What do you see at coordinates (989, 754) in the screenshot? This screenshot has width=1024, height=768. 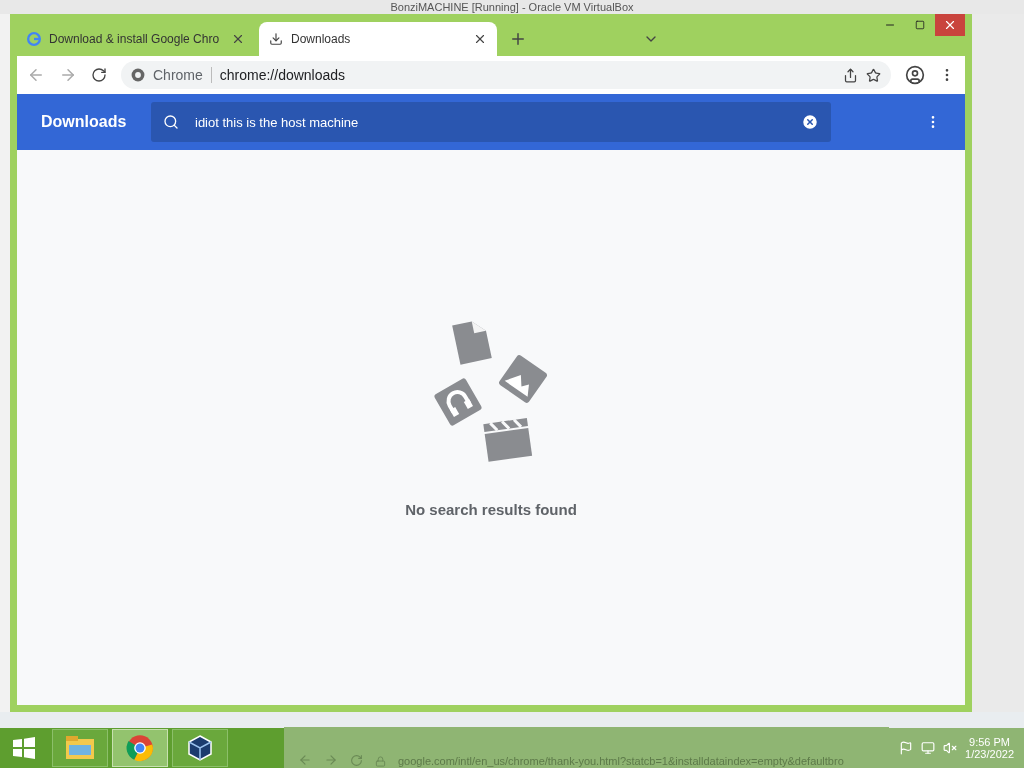 I see `clock-date: 1/23/2022` at bounding box center [989, 754].